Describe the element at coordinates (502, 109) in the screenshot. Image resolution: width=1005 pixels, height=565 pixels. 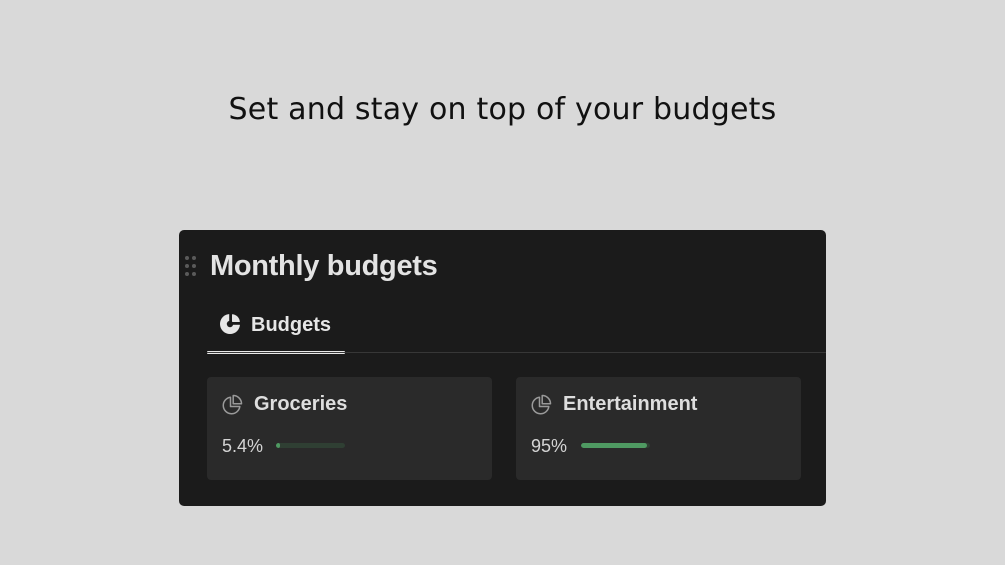
I see `marketing-headline: Set and stay on top of your budgets` at that location.